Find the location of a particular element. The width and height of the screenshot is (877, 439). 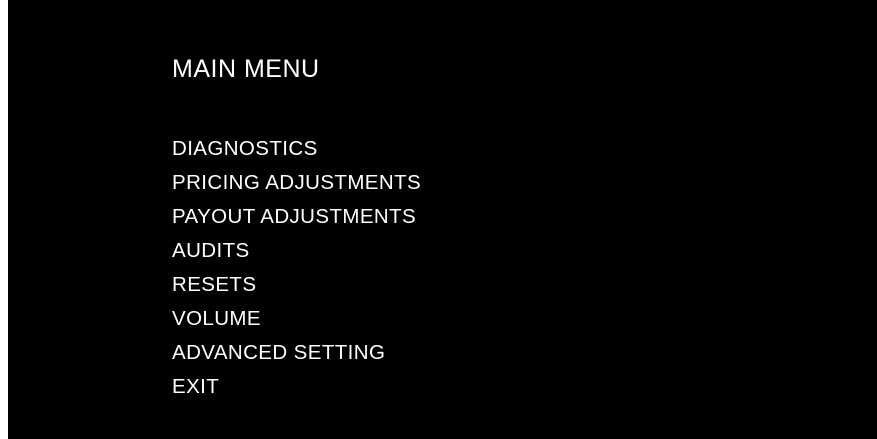

menu-item-audits: AUDITS is located at coordinates (296, 251).